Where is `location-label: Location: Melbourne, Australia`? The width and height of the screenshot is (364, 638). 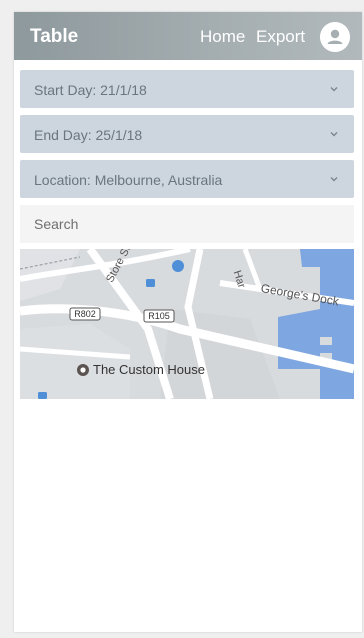
location-label: Location: Melbourne, Australia is located at coordinates (128, 180).